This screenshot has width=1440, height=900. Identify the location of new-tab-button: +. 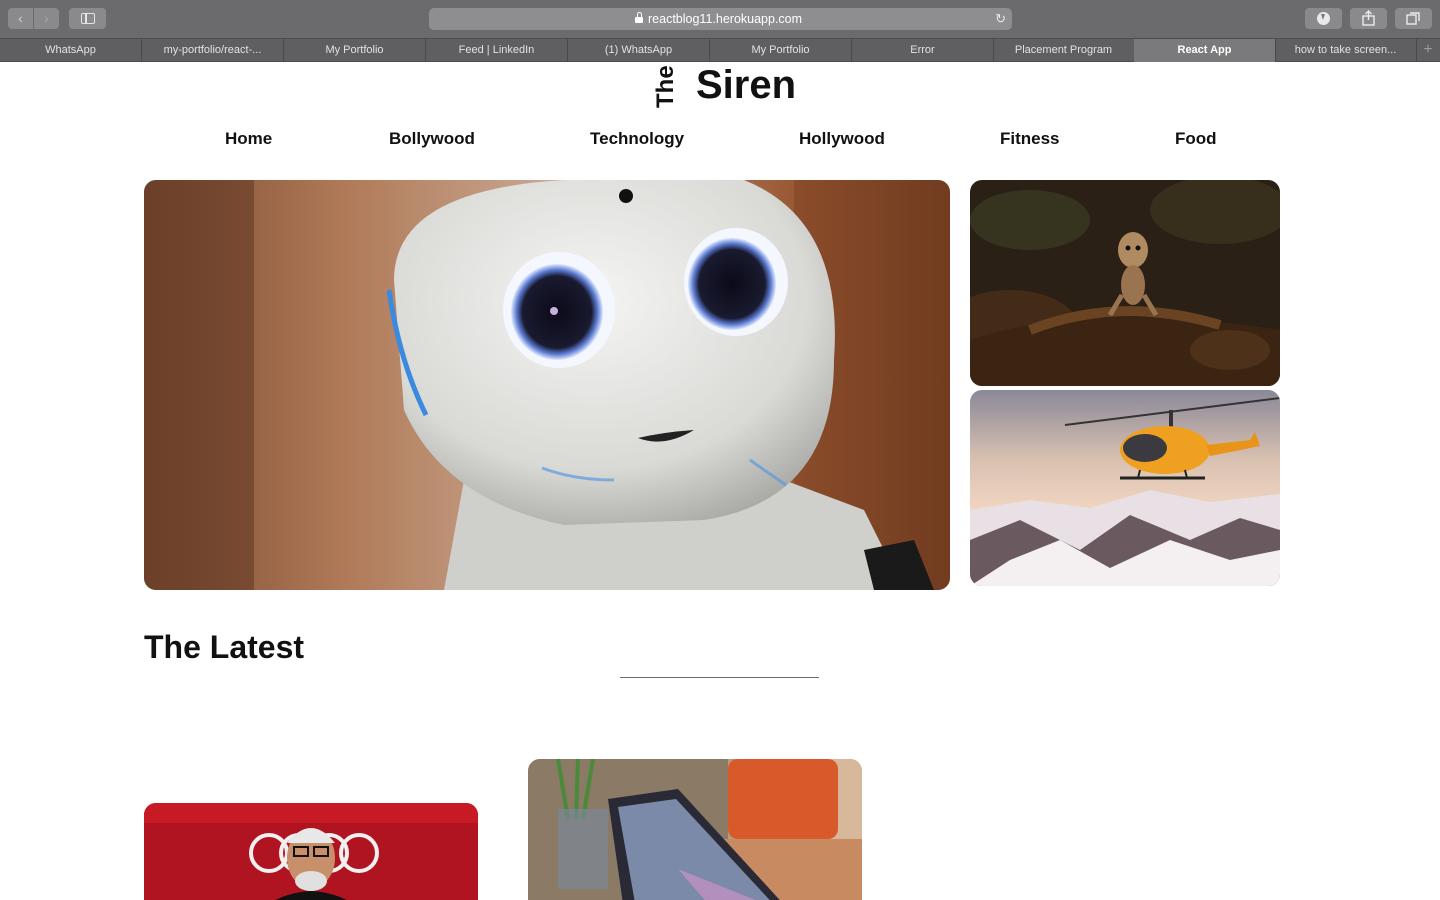
(1428, 50).